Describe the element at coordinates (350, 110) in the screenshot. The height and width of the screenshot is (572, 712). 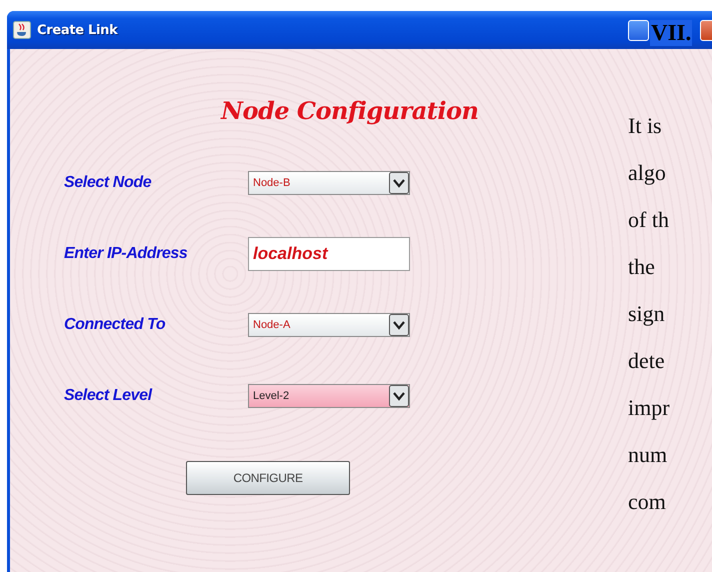
I see `form-heading: Node Configuration` at that location.